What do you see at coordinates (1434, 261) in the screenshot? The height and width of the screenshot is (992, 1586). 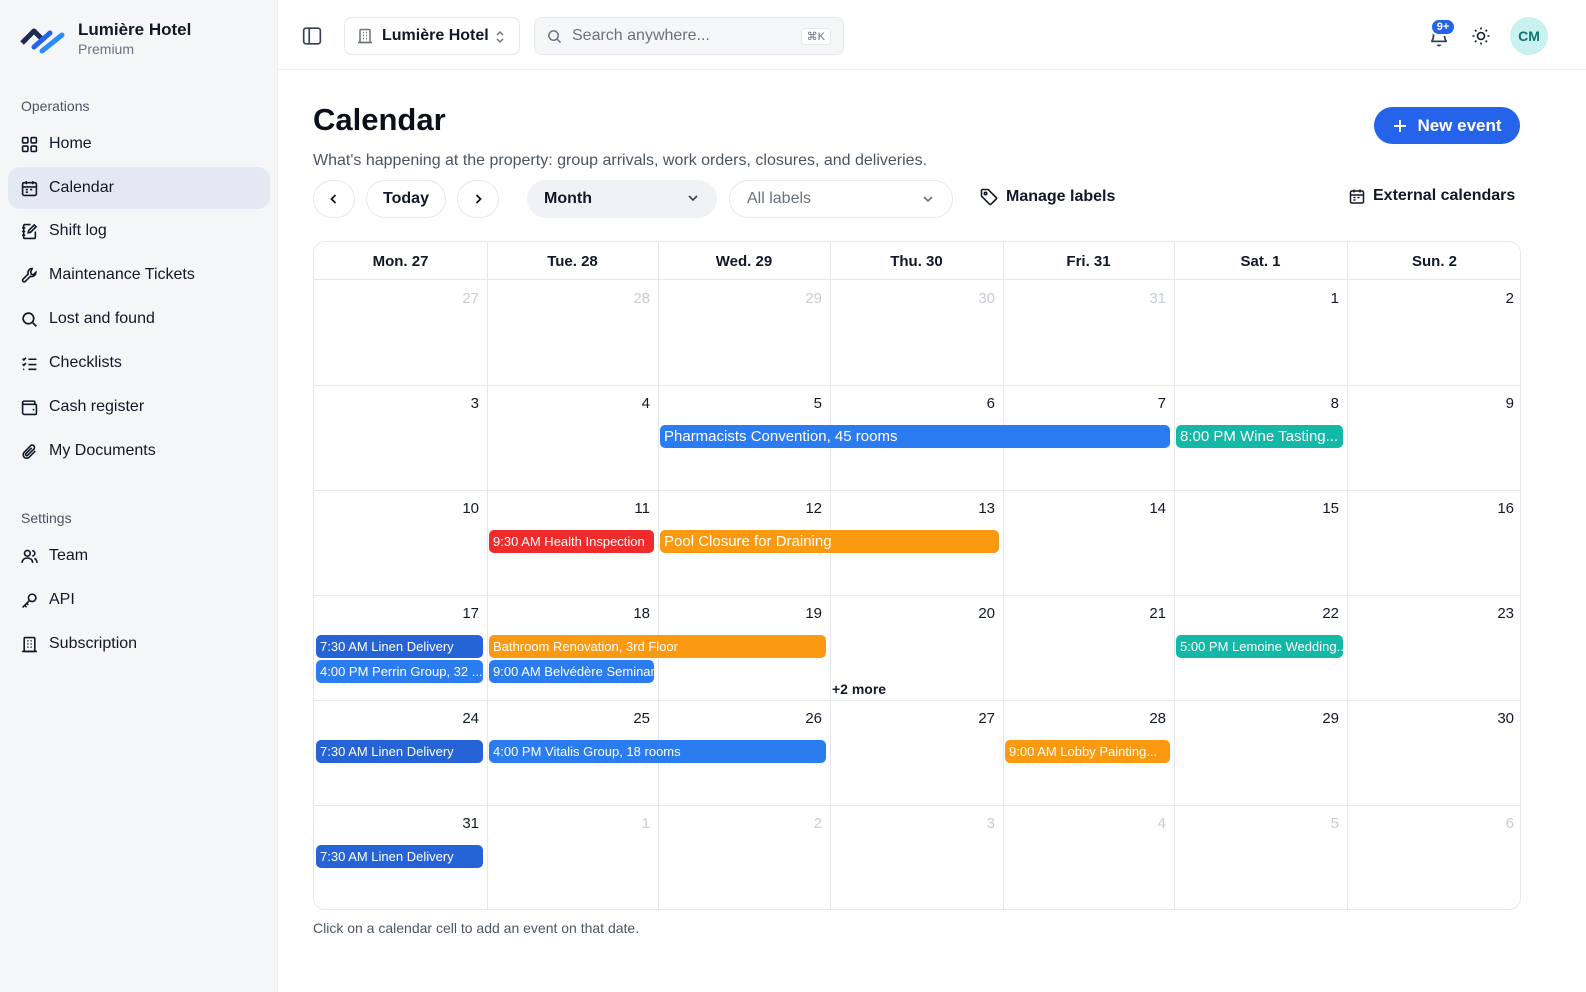 I see `weekday-label: Sun. 2` at bounding box center [1434, 261].